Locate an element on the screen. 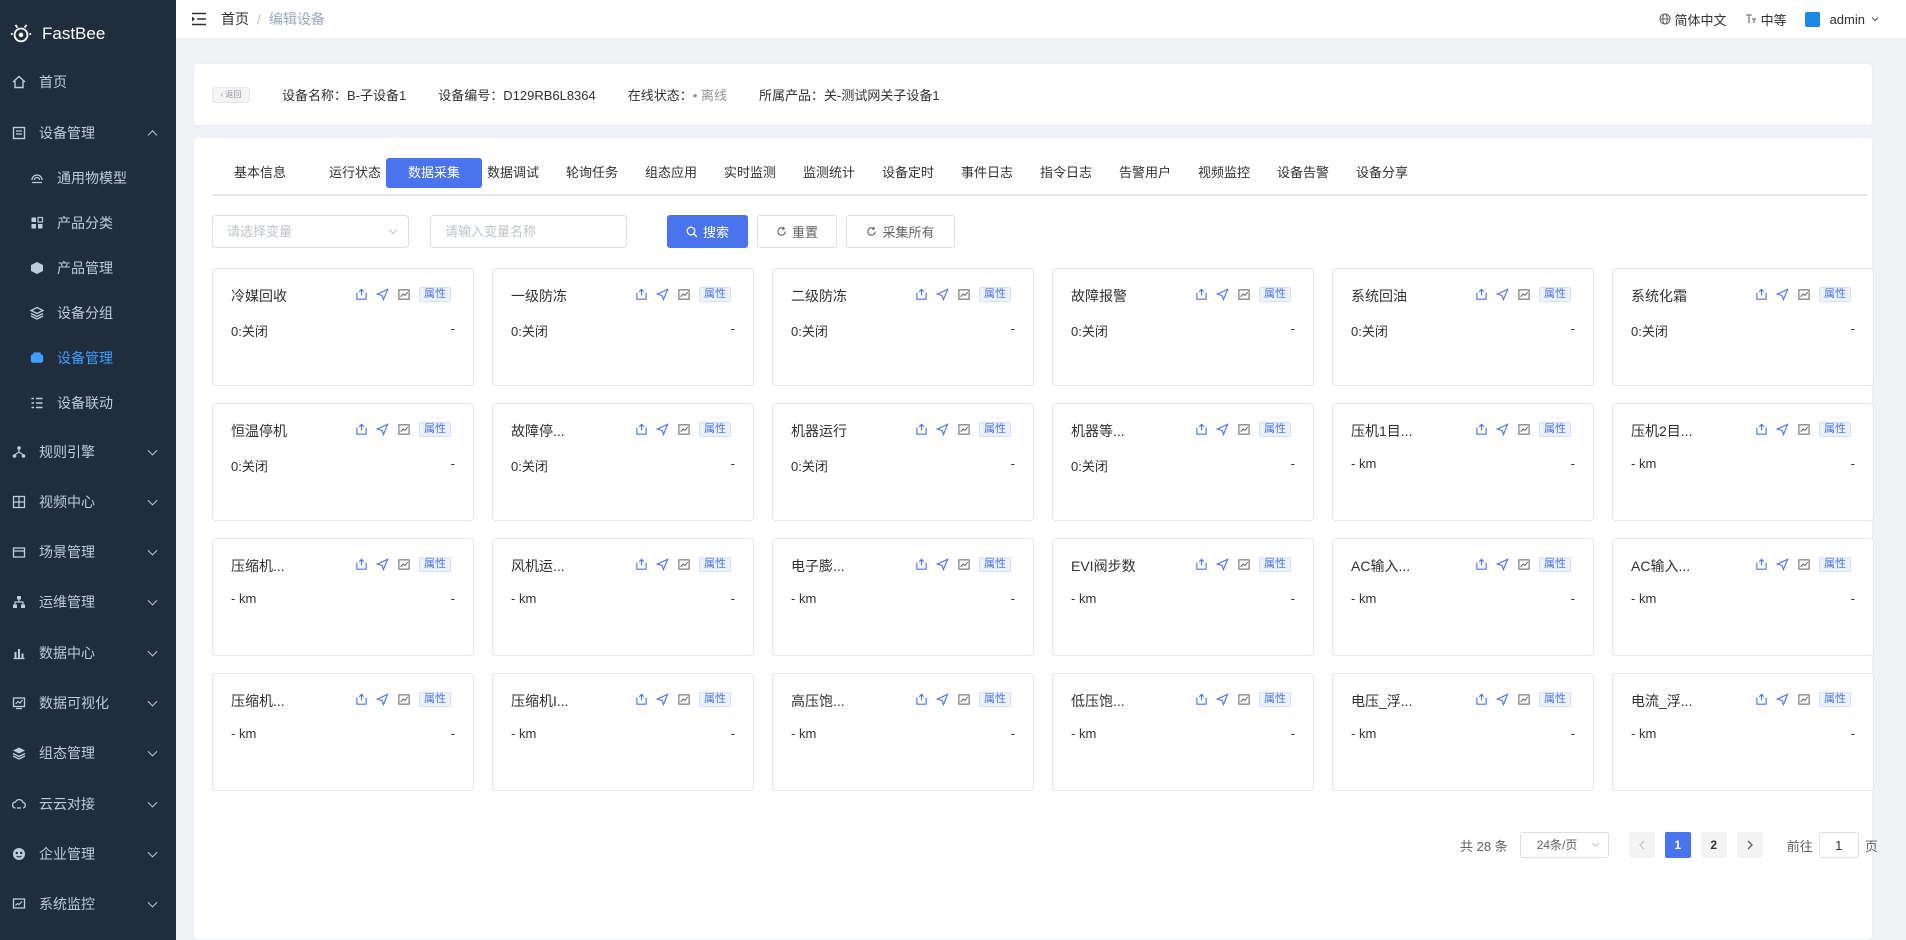 This screenshot has height=940, width=1906. sidebar-item-device: 设备管理 is located at coordinates (88, 132).